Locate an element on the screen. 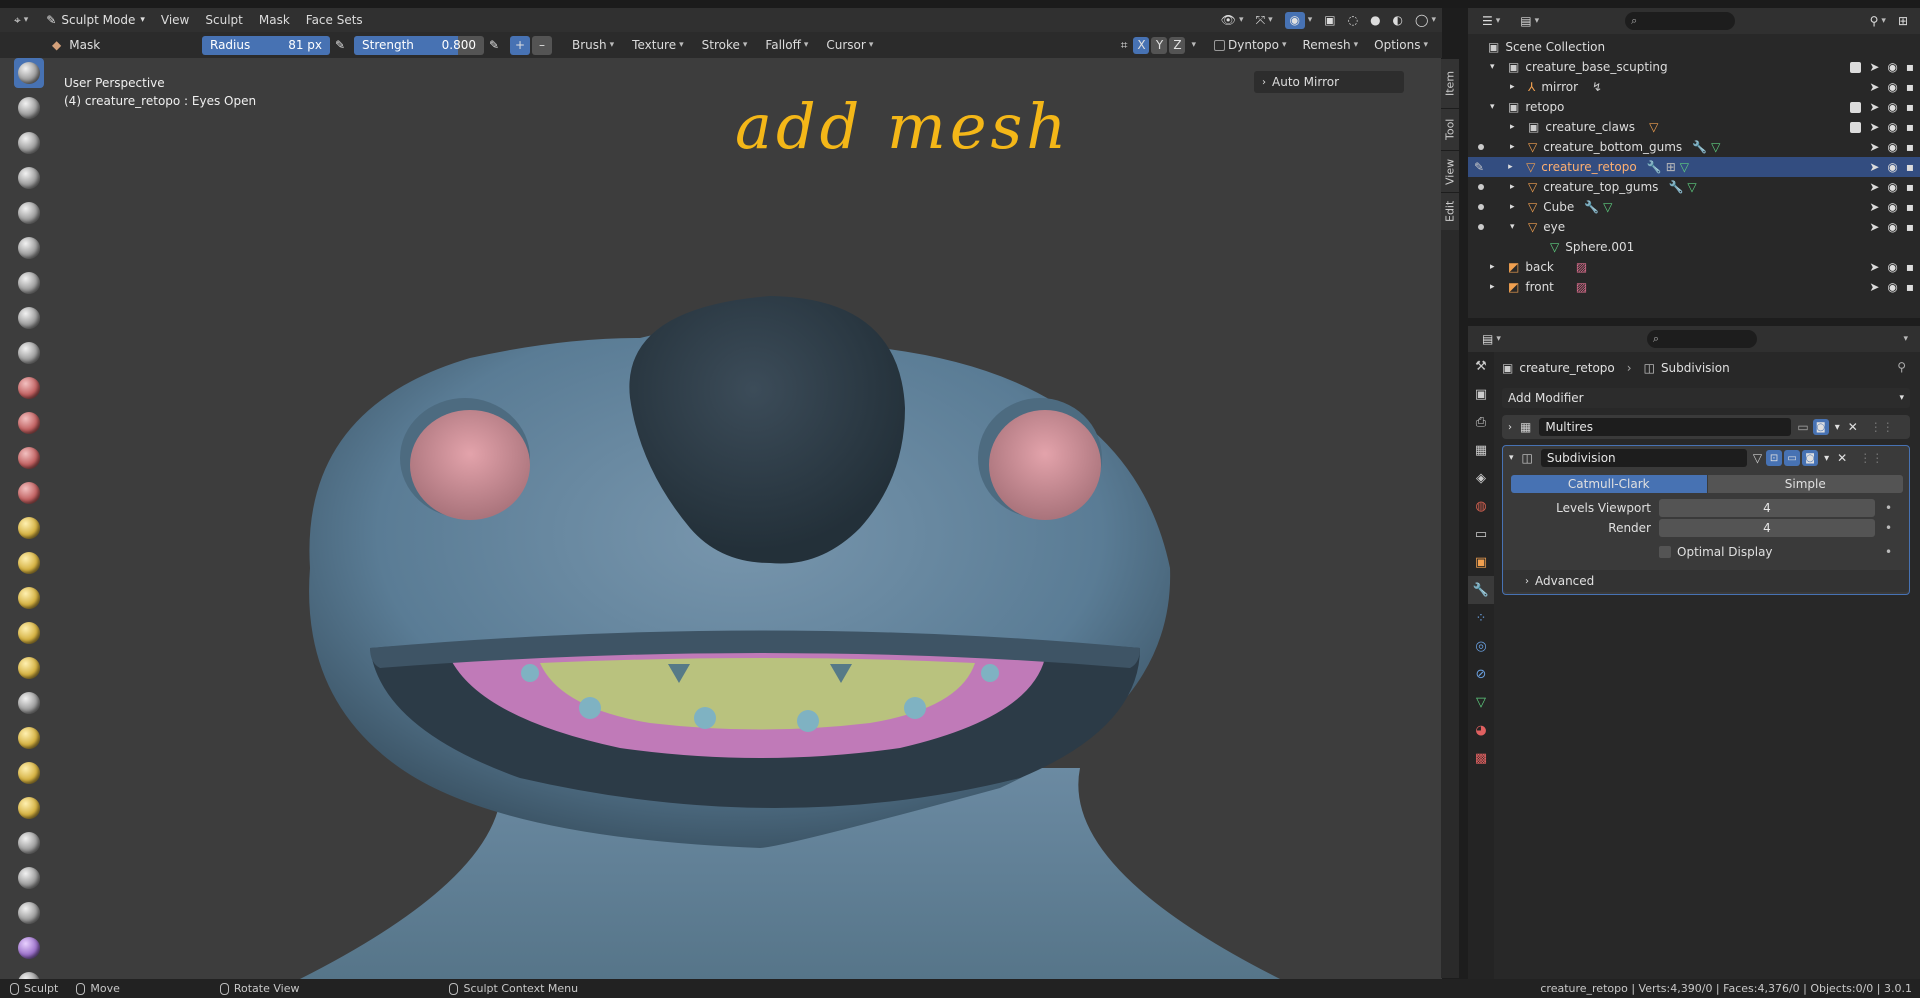 The width and height of the screenshot is (1920, 998). tool-slide-relax is located at coordinates (29, 843).